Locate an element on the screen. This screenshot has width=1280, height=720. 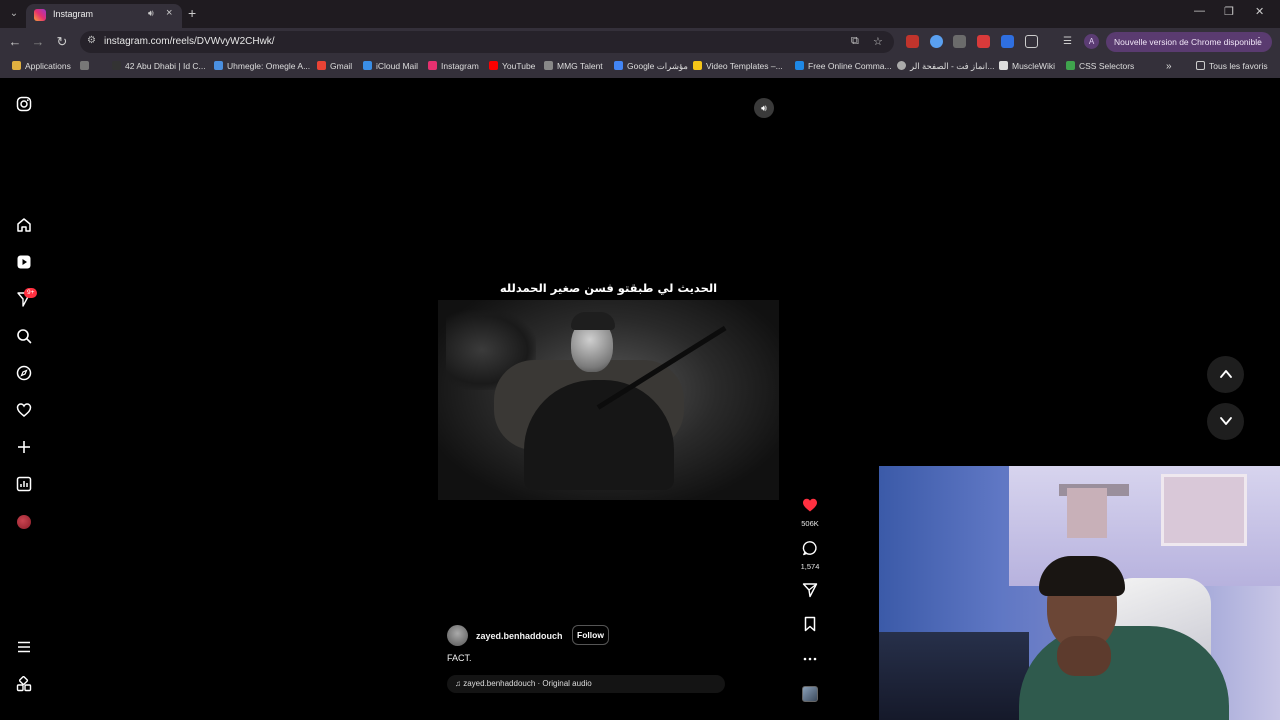
dashboard-icon is located at coordinates (24, 484).